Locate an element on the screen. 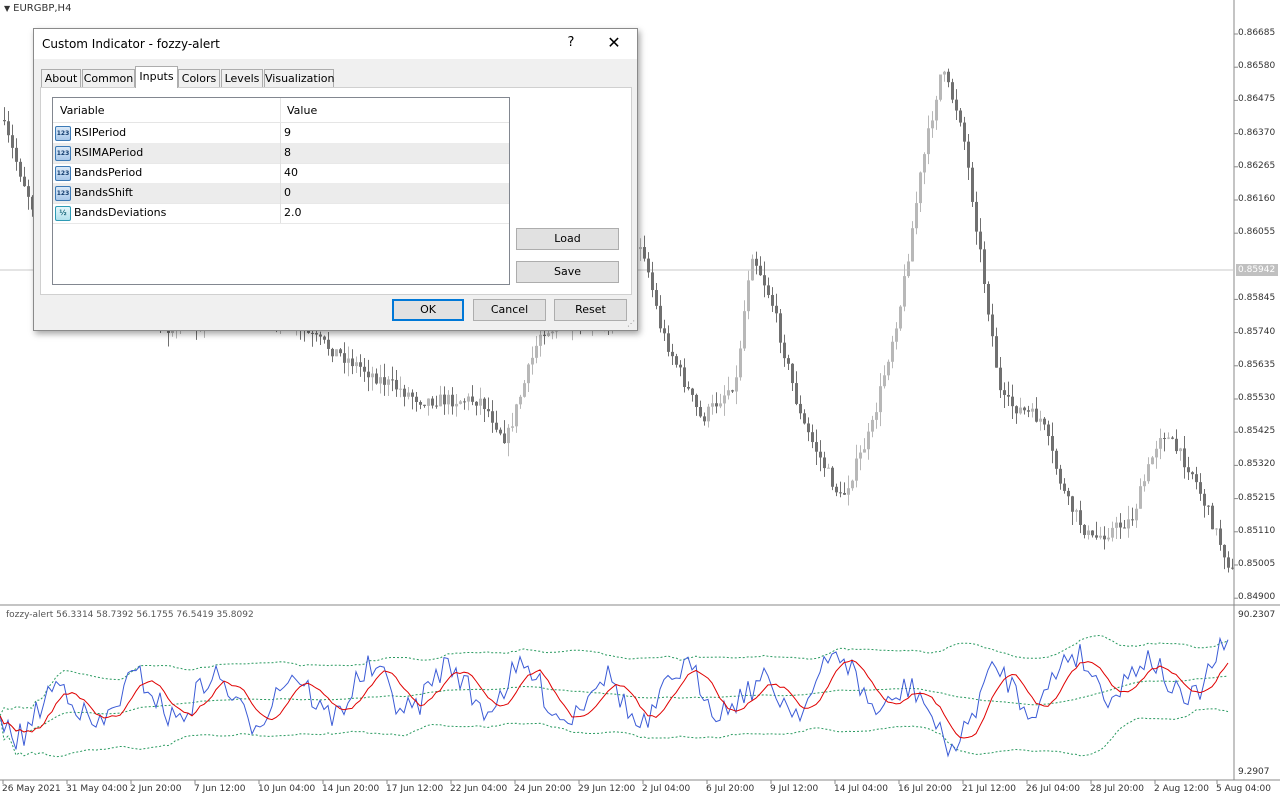 The height and width of the screenshot is (800, 1280). variable-name: RSIMAPeriod is located at coordinates (109, 152).